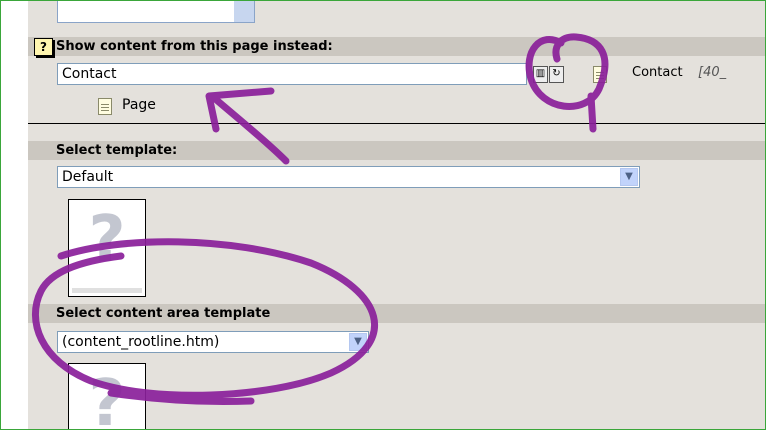 The height and width of the screenshot is (430, 766). What do you see at coordinates (540, 74) in the screenshot?
I see `trash-icon: ▥` at bounding box center [540, 74].